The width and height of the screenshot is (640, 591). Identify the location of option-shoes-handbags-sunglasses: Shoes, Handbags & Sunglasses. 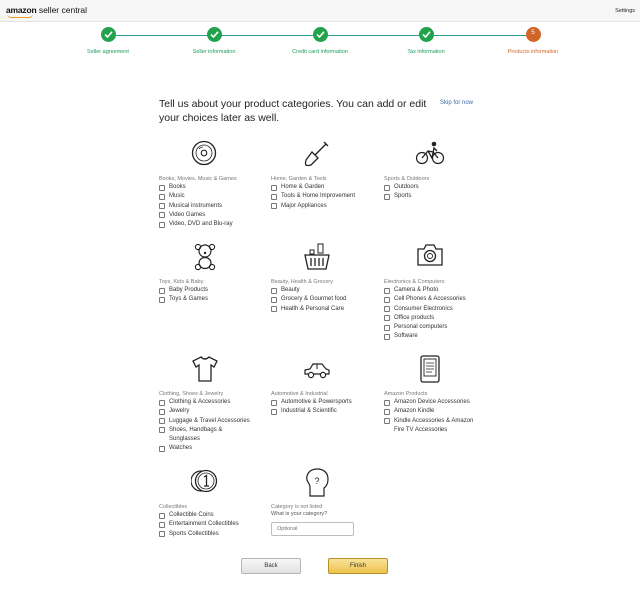
(199, 435).